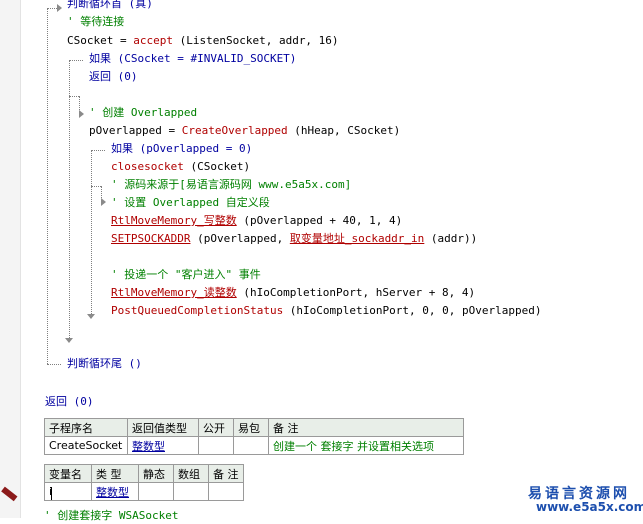 This screenshot has width=643, height=524. I want to click on editor-gutter, so click(10, 259).